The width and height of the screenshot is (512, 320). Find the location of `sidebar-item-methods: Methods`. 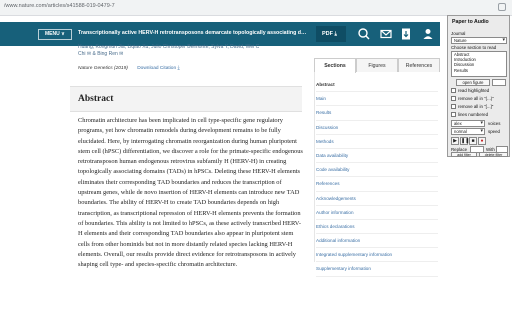

sidebar-item-methods: Methods is located at coordinates (377, 142).